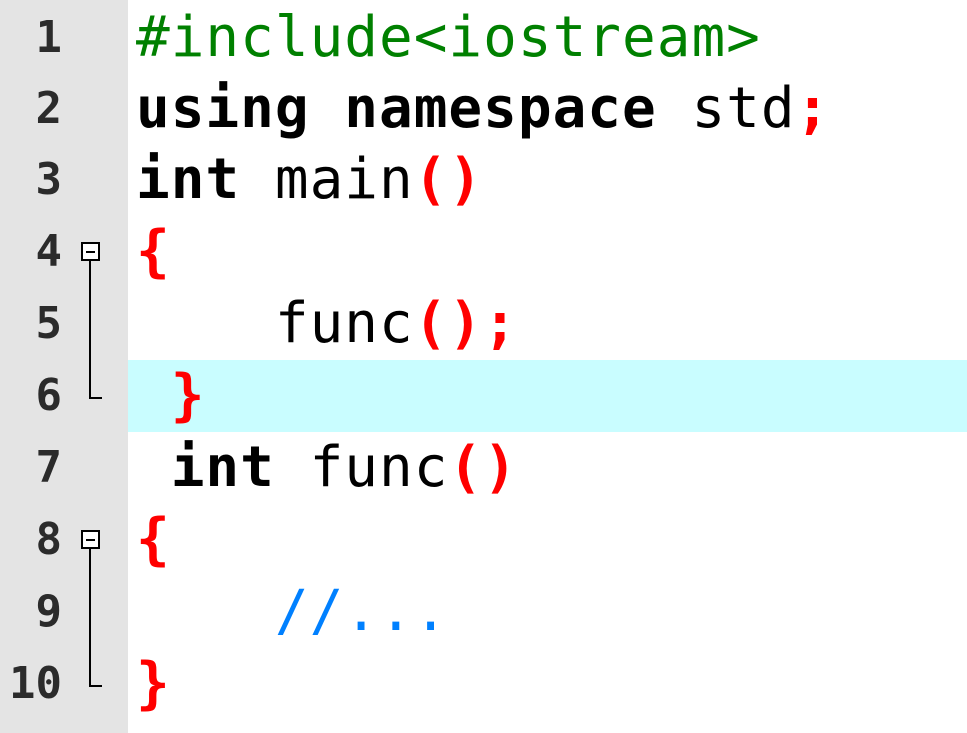 This screenshot has height=733, width=967. I want to click on code-line: #include<iostream>, so click(448, 37).